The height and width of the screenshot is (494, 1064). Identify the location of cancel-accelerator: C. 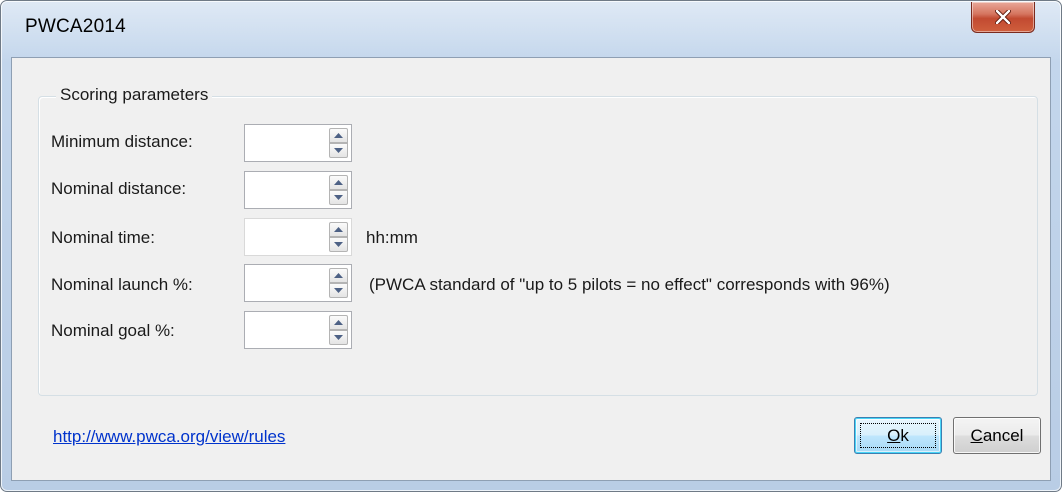
(976, 435).